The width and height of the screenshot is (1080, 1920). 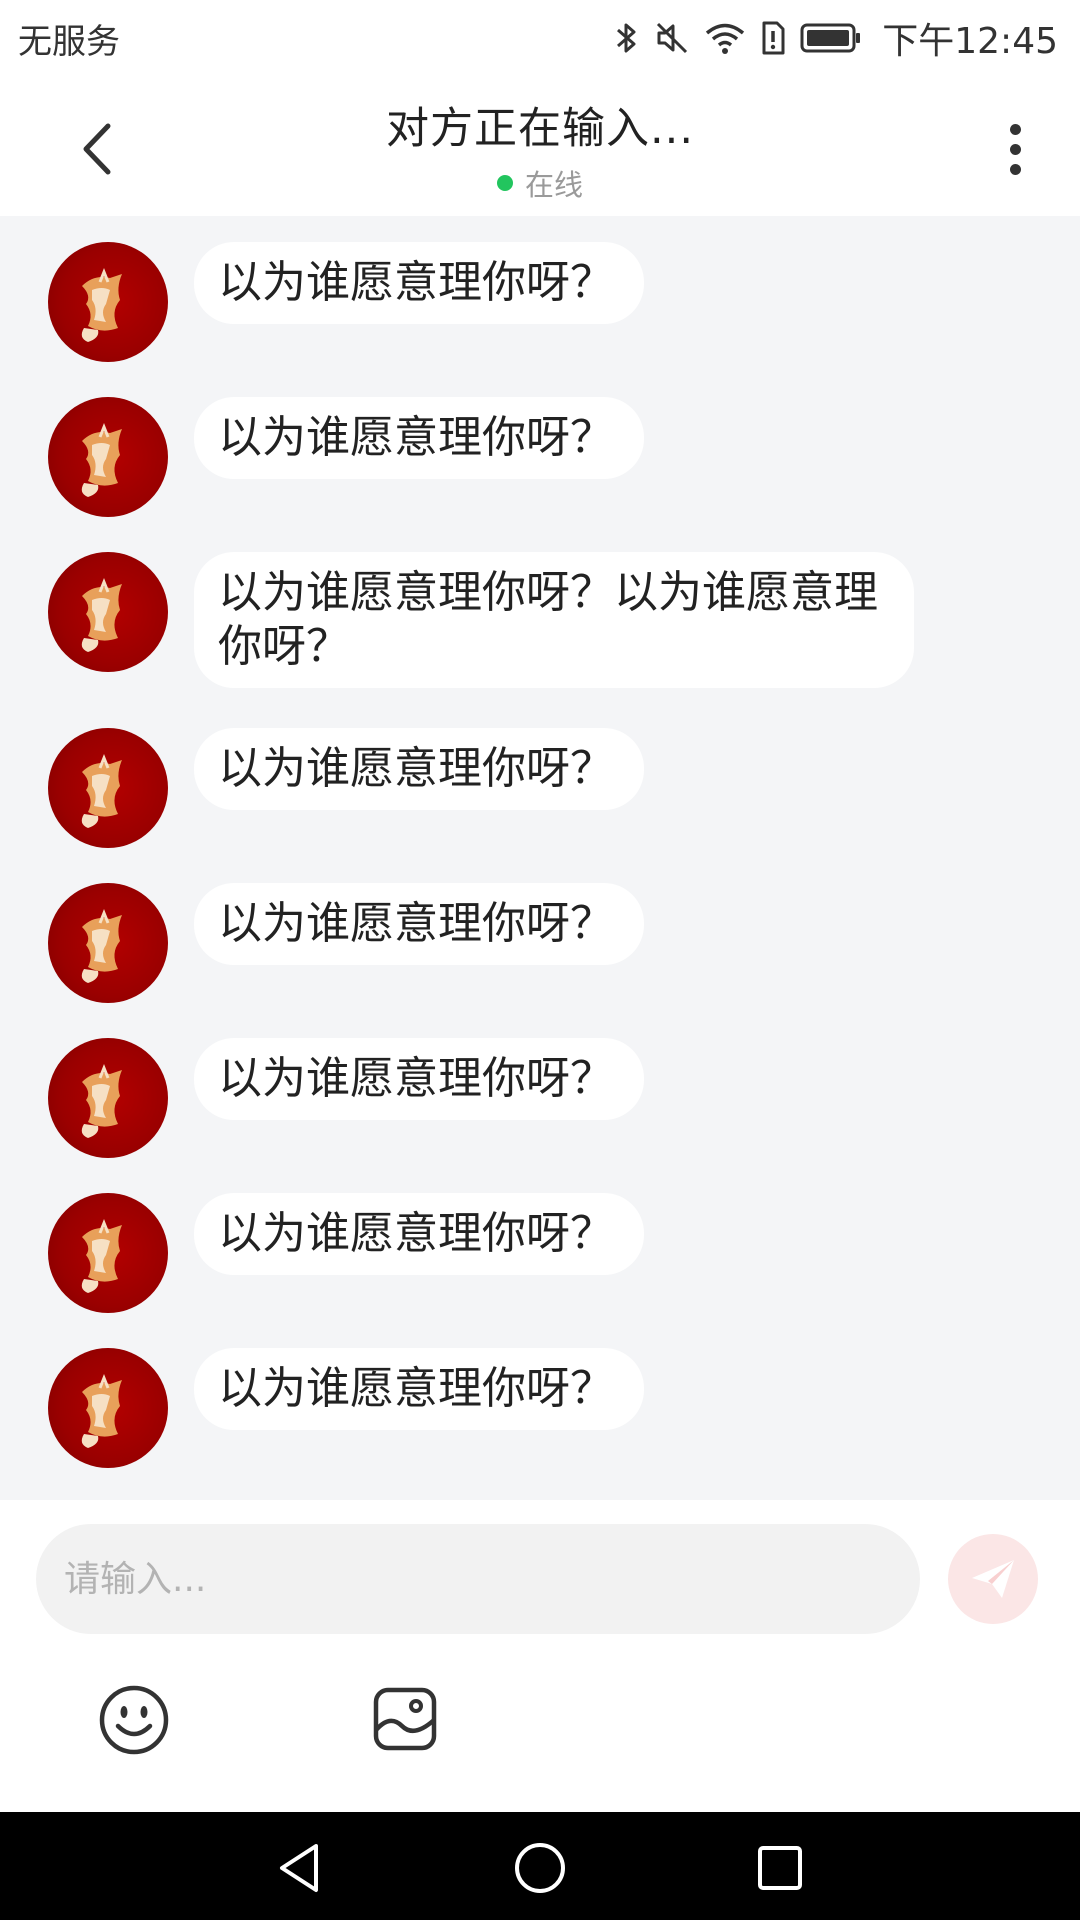 I want to click on system-nav-bar, so click(x=540, y=1866).